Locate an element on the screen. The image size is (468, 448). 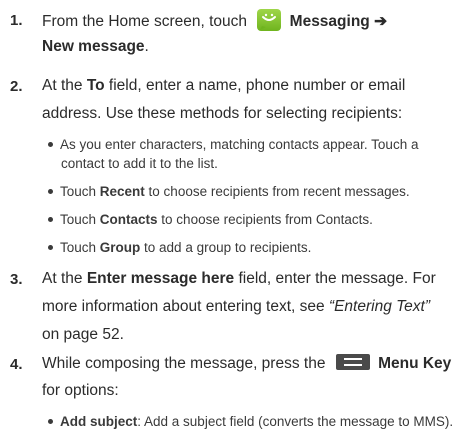
messaging-smiley-icon is located at coordinates (269, 20).